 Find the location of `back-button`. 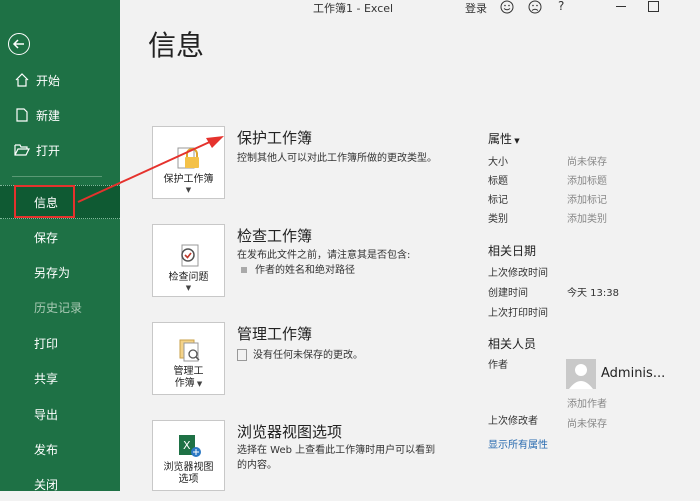

back-button is located at coordinates (19, 44).